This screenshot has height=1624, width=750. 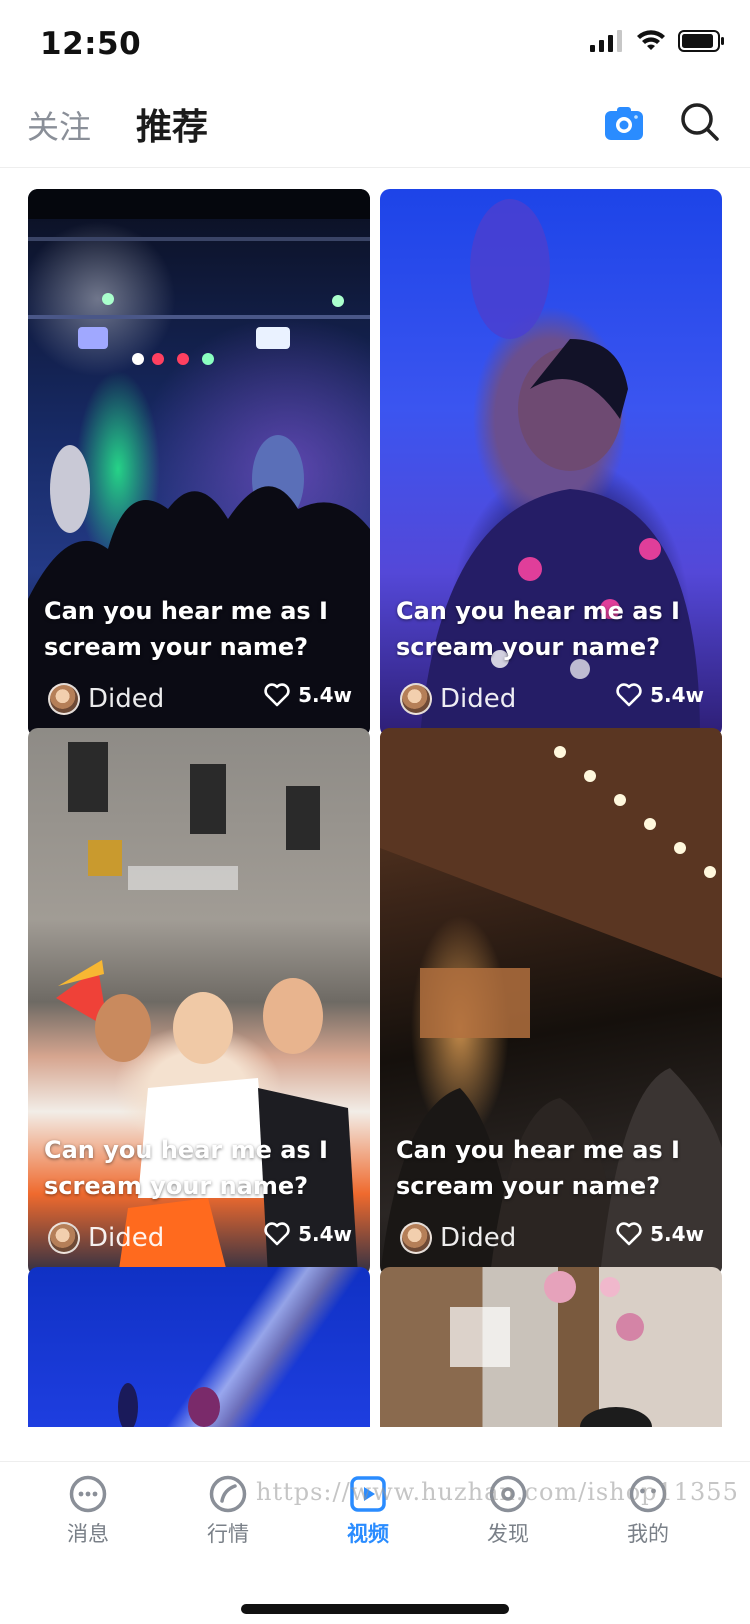 I want to click on tab-label: 我的, so click(x=648, y=1534).